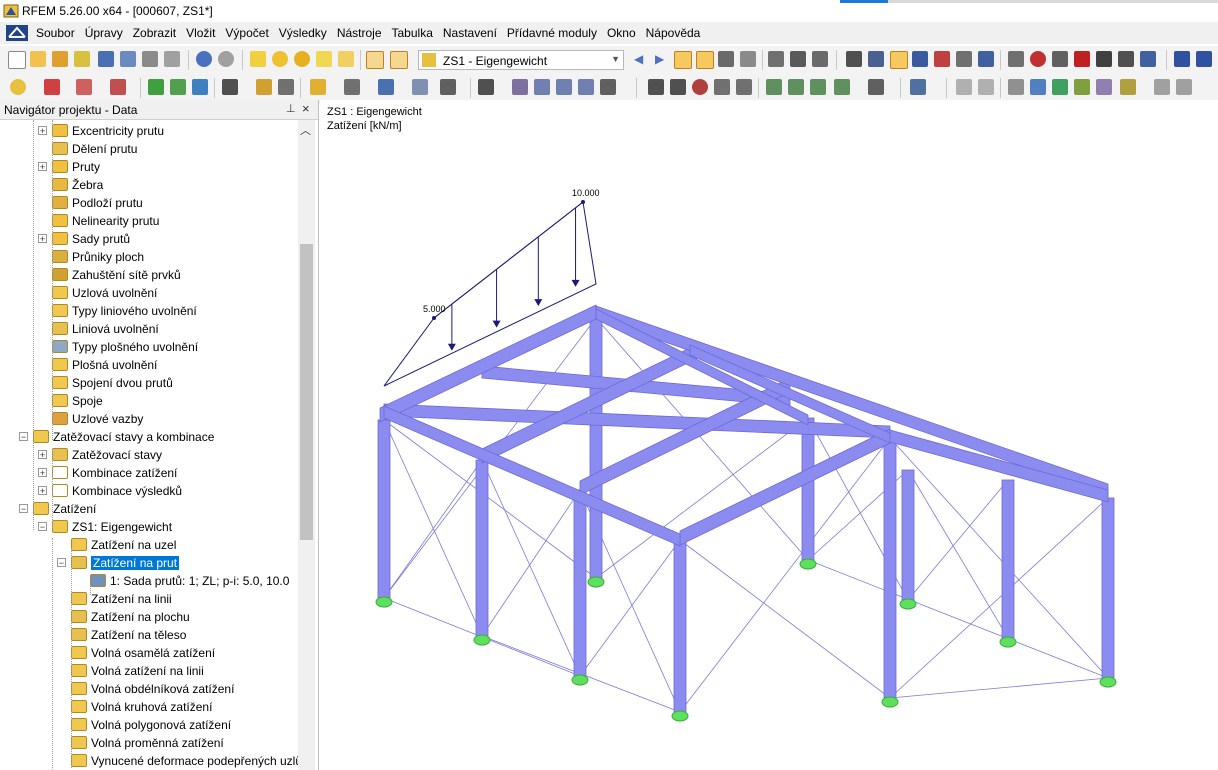 The image size is (1218, 770). What do you see at coordinates (942, 59) in the screenshot?
I see `guide-icon` at bounding box center [942, 59].